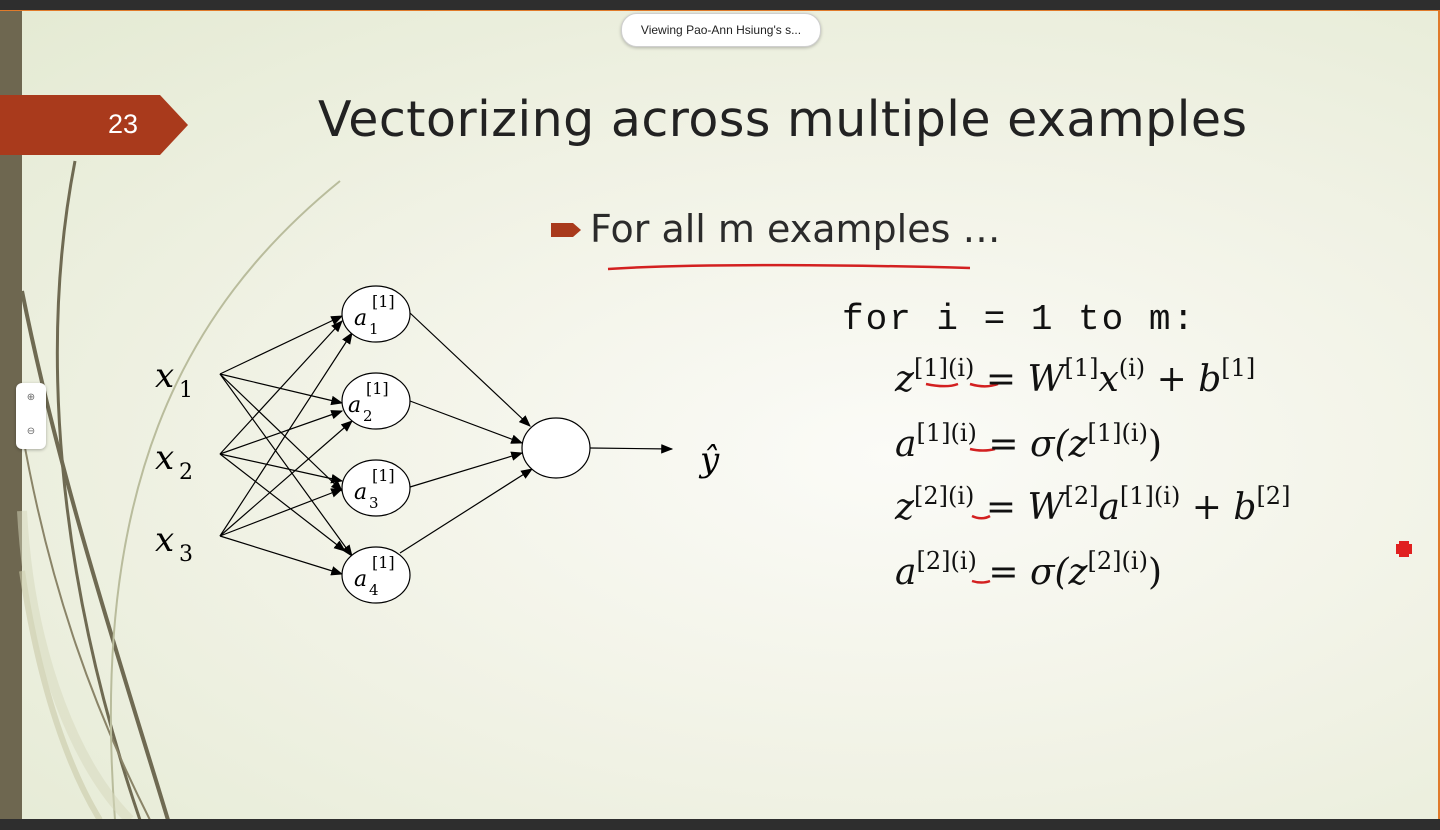 Image resolution: width=1440 pixels, height=830 pixels. I want to click on hidden-a3-sup: [1], so click(383, 475).